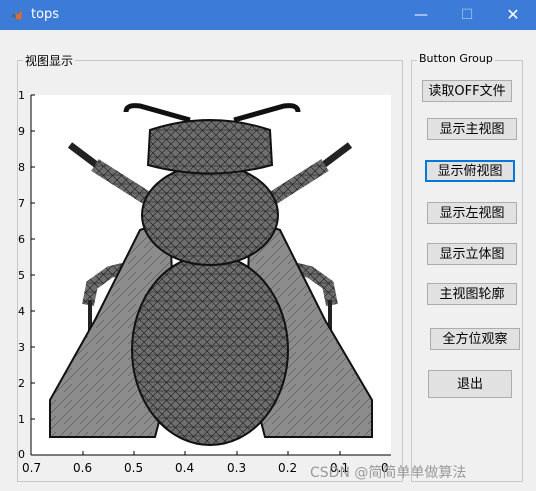 The height and width of the screenshot is (491, 536). Describe the element at coordinates (470, 384) in the screenshot. I see `exit-button: 退出` at that location.